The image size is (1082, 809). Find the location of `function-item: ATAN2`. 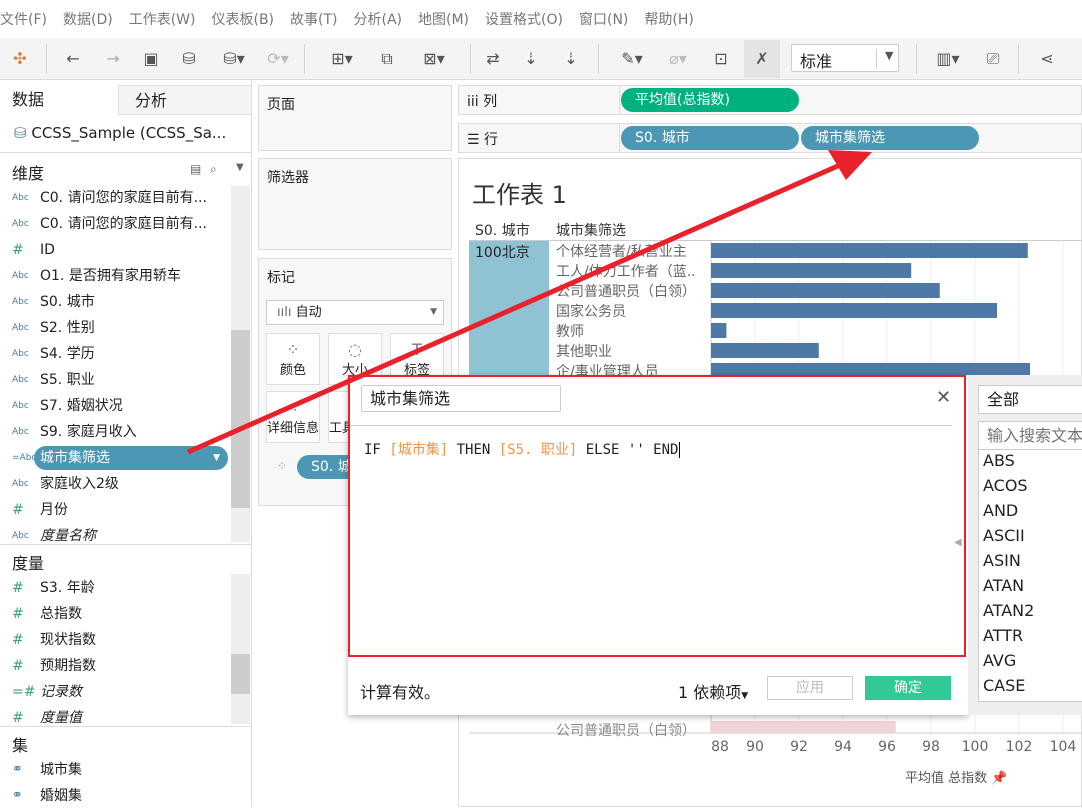

function-item: ATAN2 is located at coordinates (1008, 610).